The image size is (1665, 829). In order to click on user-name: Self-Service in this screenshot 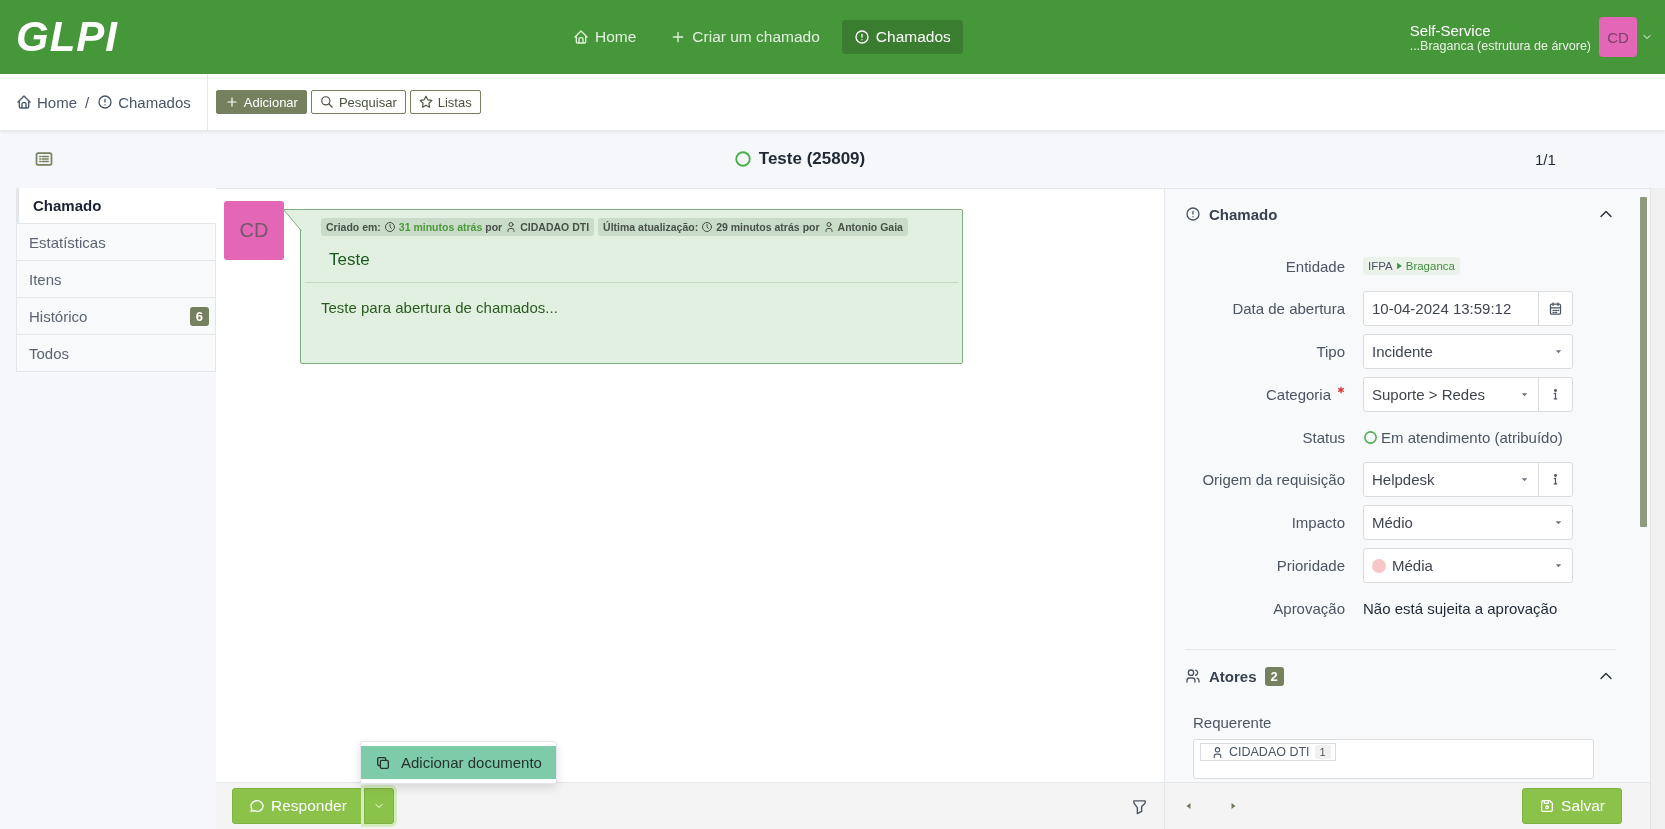, I will do `click(1500, 30)`.